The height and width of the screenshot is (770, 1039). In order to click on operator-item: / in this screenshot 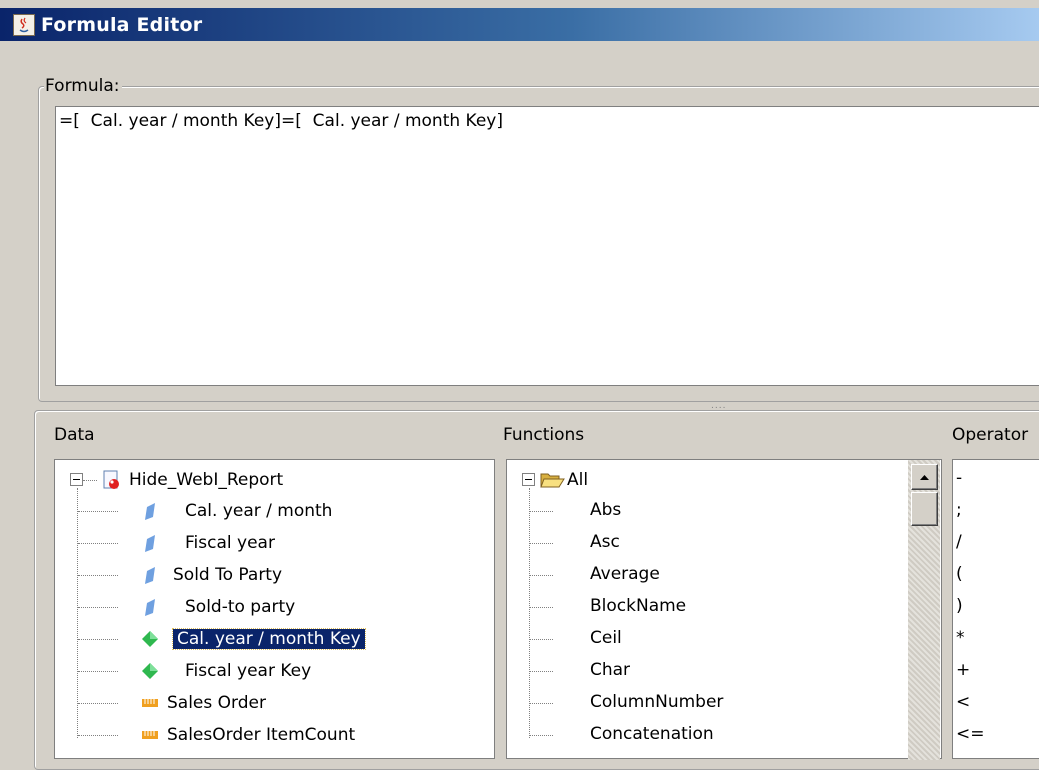, I will do `click(959, 542)`.